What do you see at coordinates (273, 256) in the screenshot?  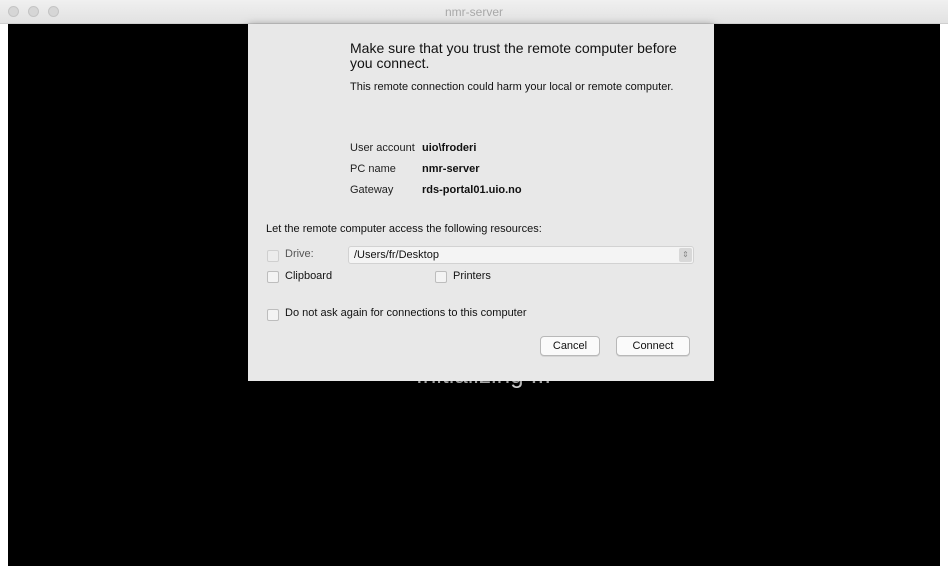 I see `drive-checkbox` at bounding box center [273, 256].